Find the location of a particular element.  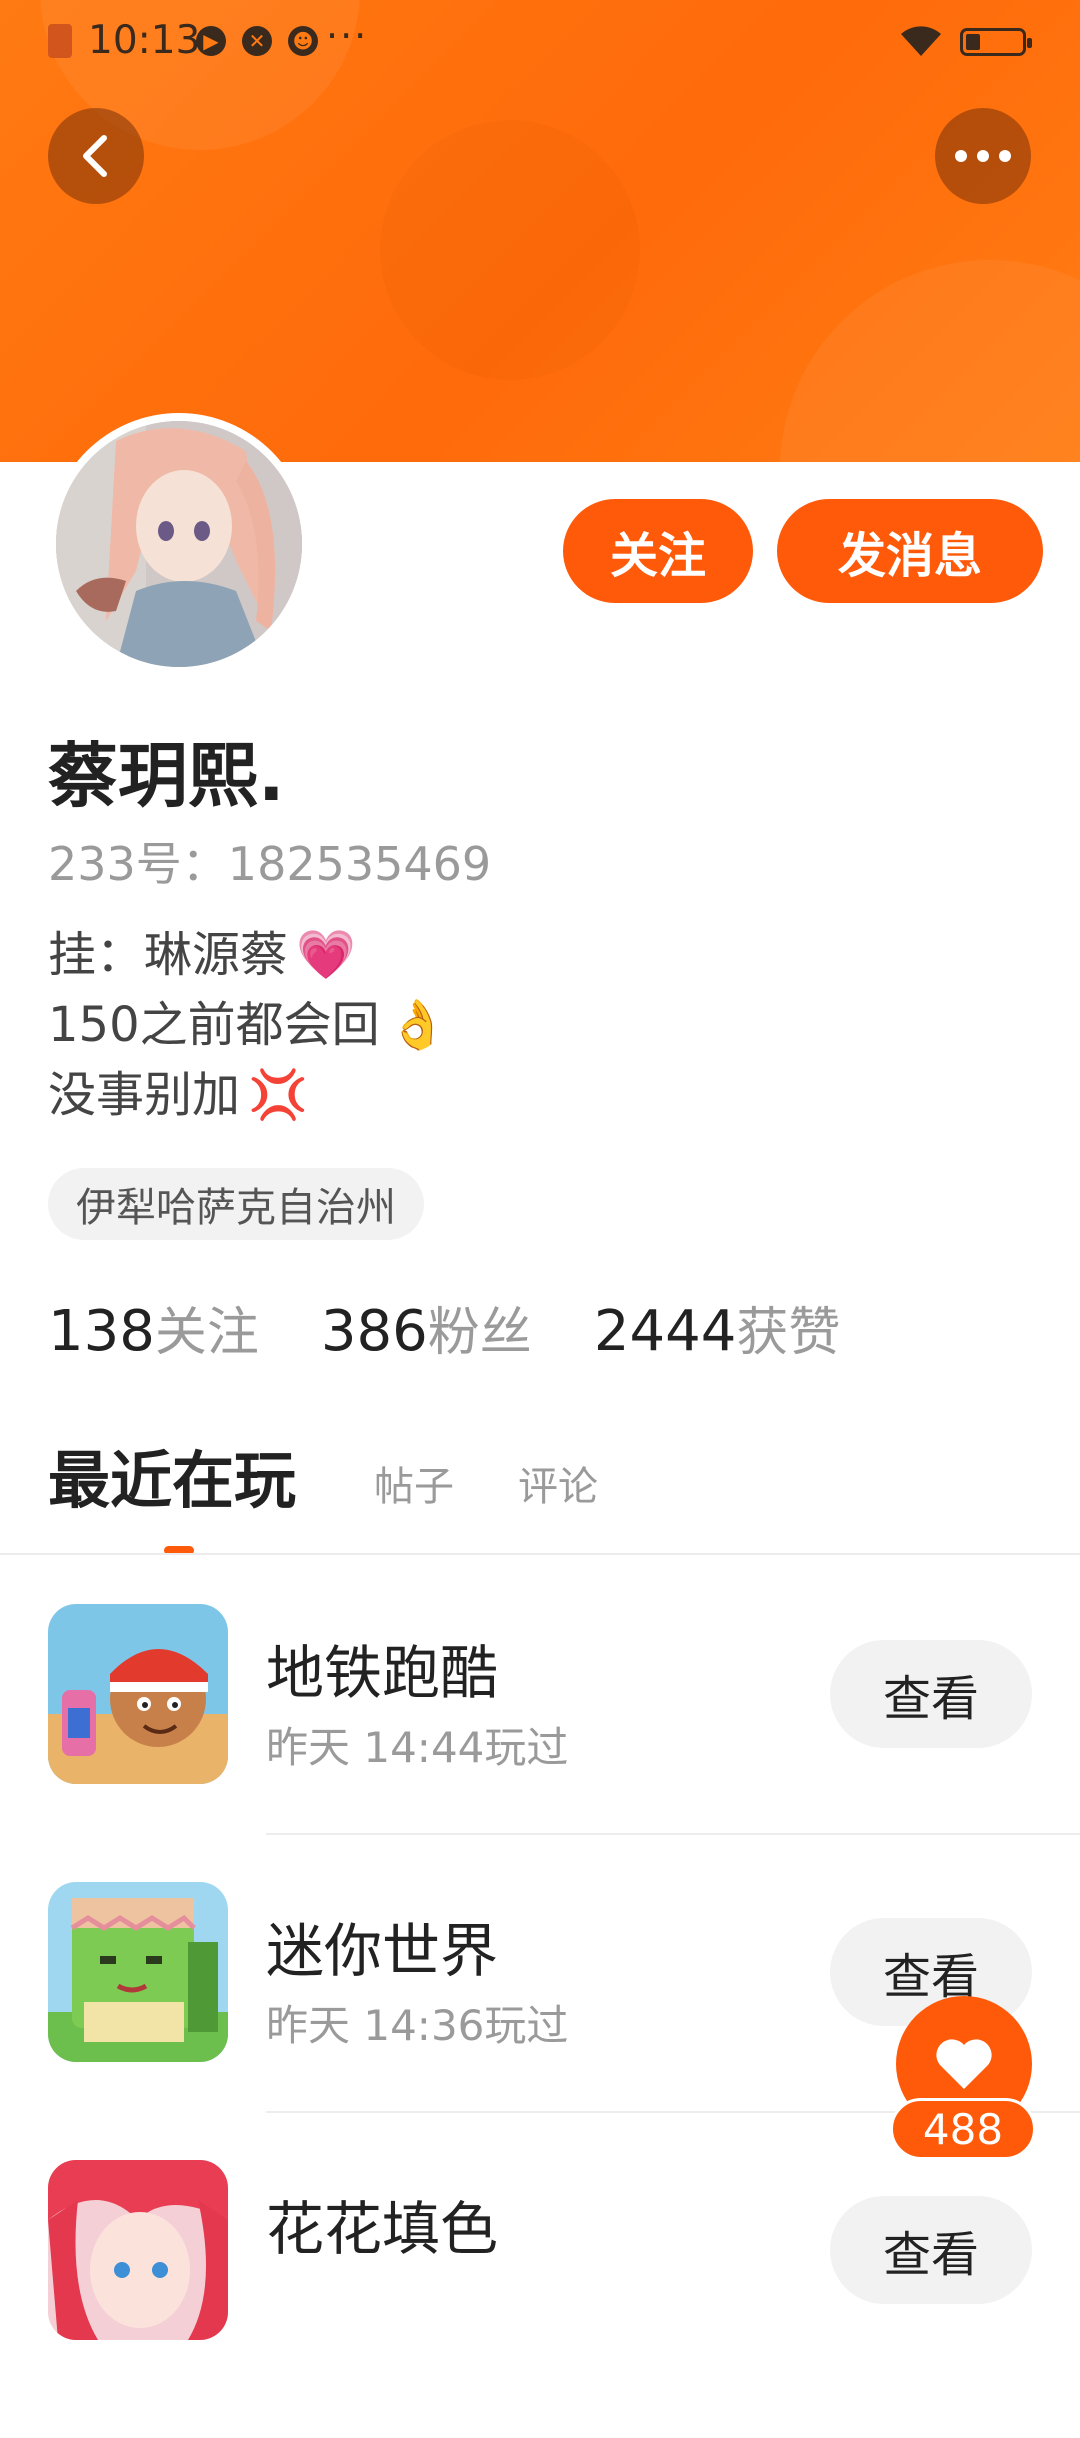

user-bio: 挂：琳源蔡 💗 150之前都会回 👌 没事别加 💢 is located at coordinates (247, 1025).